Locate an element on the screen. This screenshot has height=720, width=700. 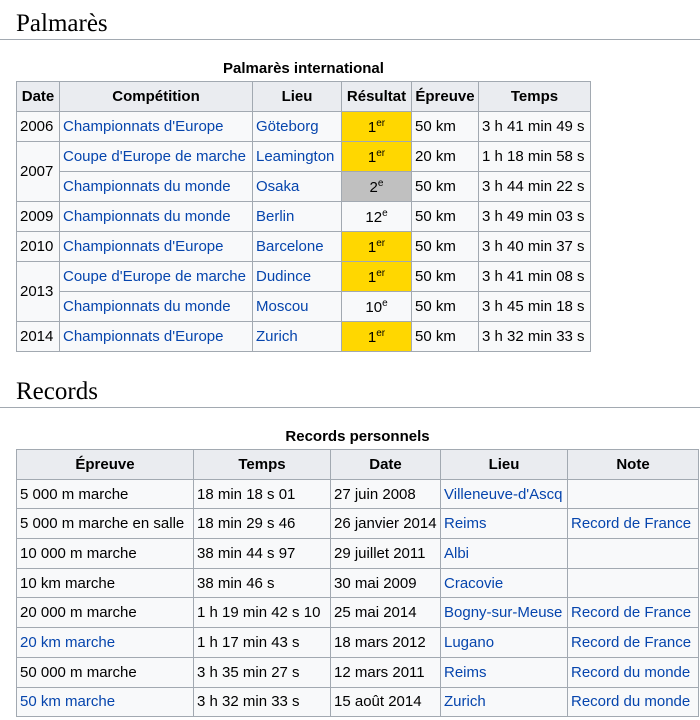
result-cell: 10e is located at coordinates (376, 306).